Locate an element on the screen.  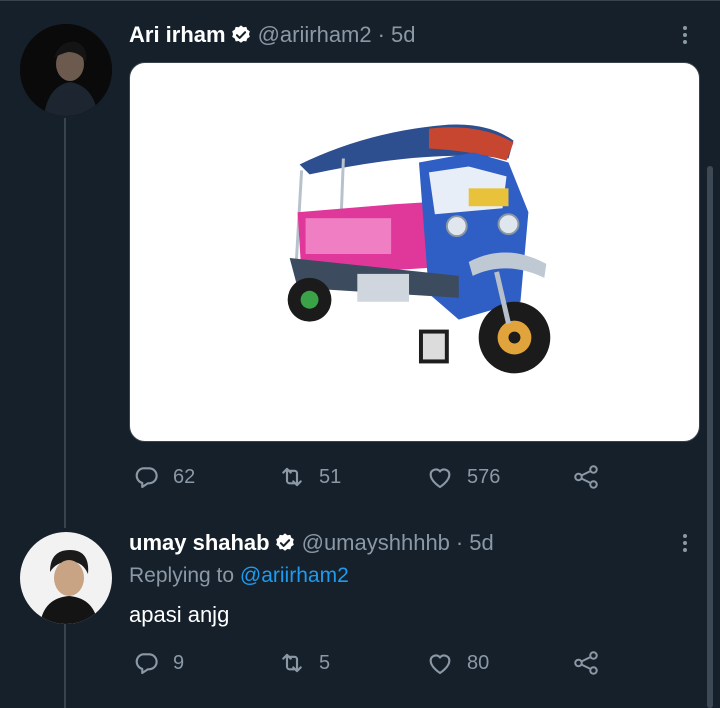
reply-count: 9 is located at coordinates (179, 662).